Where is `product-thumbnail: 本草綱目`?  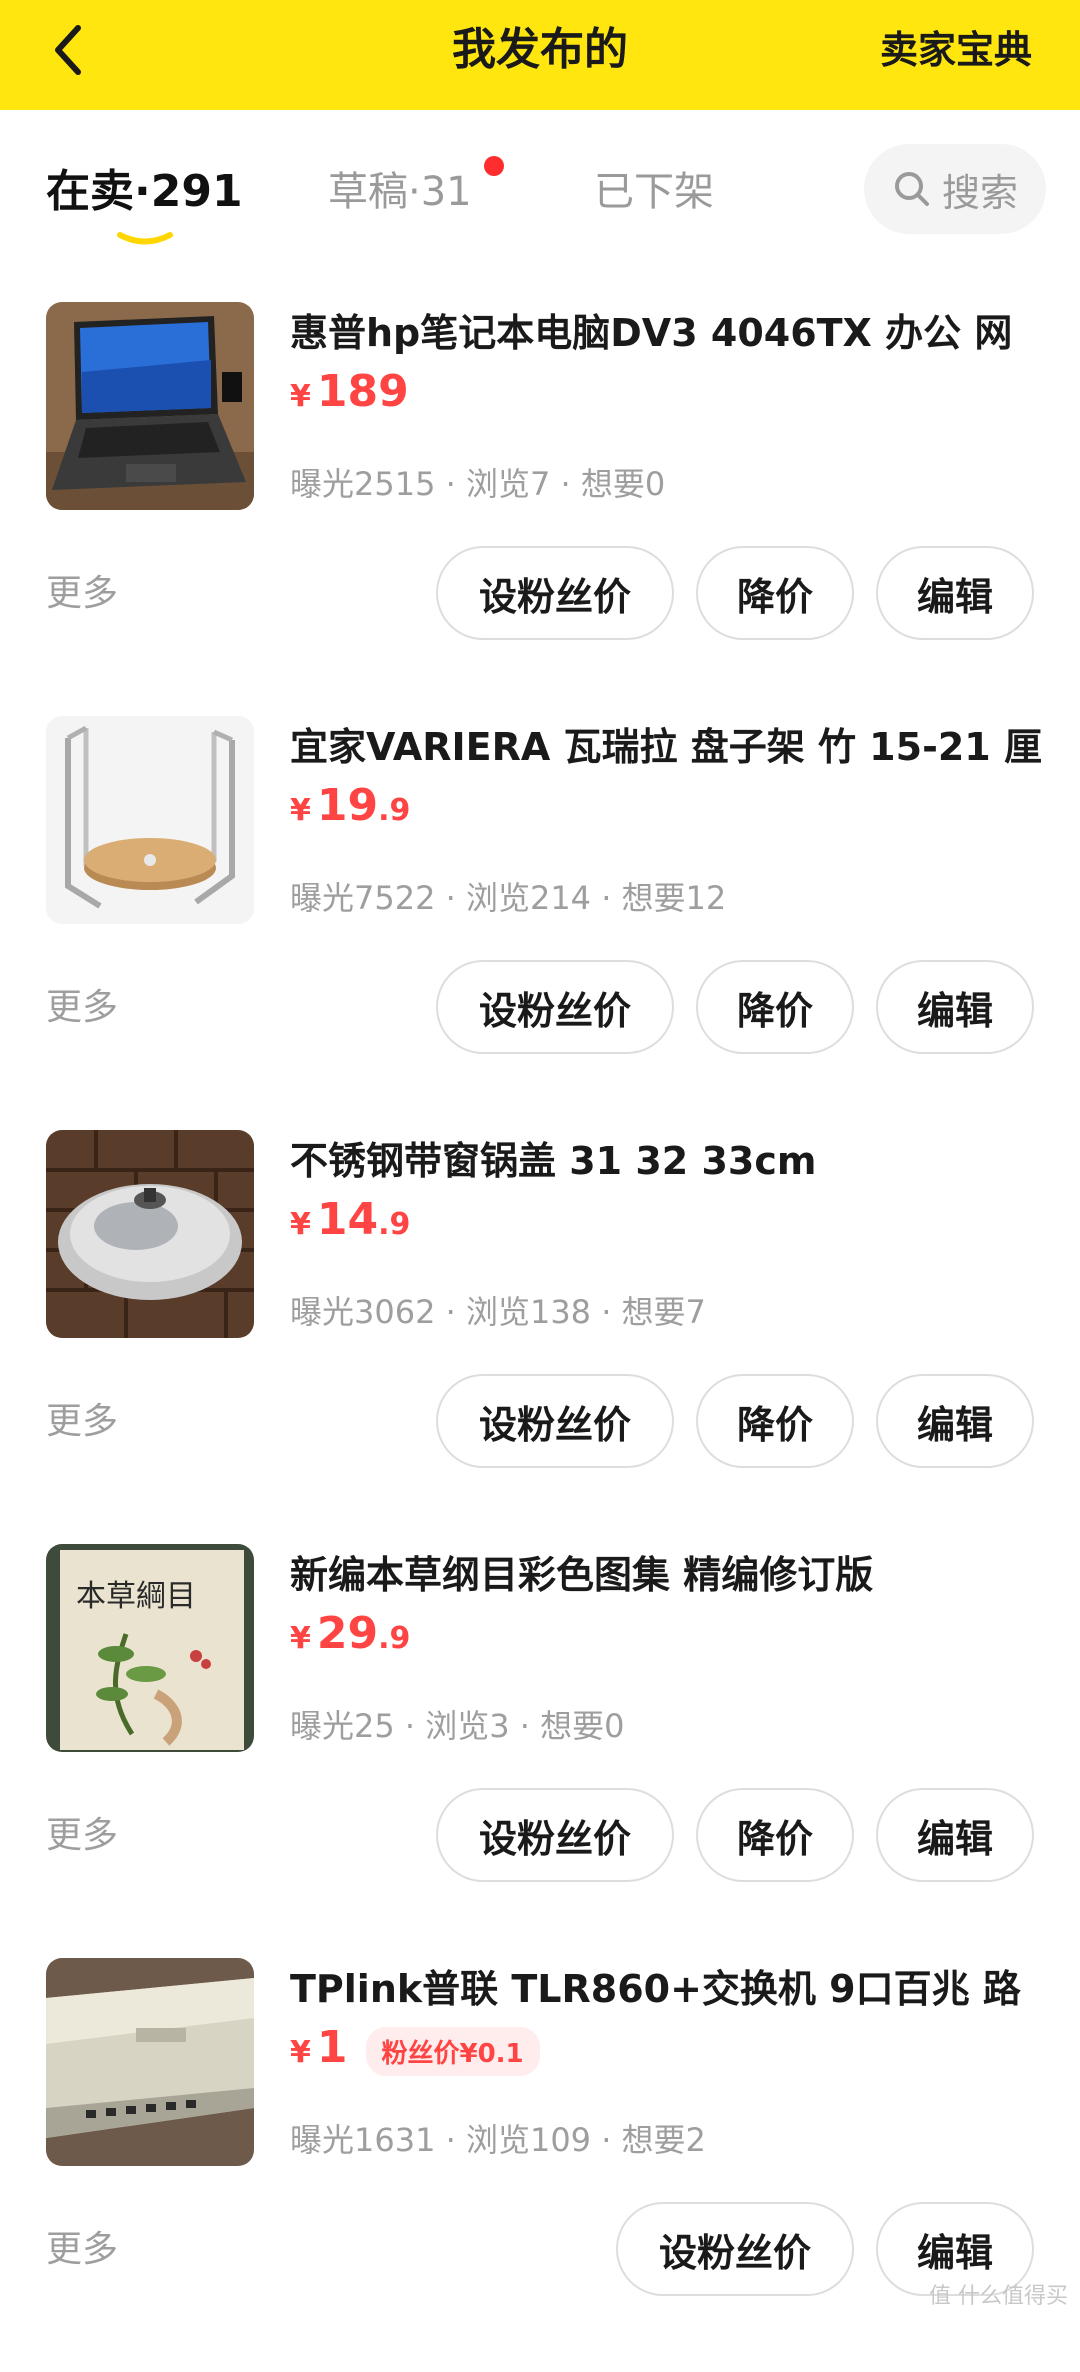 product-thumbnail: 本草綱目 is located at coordinates (150, 1648).